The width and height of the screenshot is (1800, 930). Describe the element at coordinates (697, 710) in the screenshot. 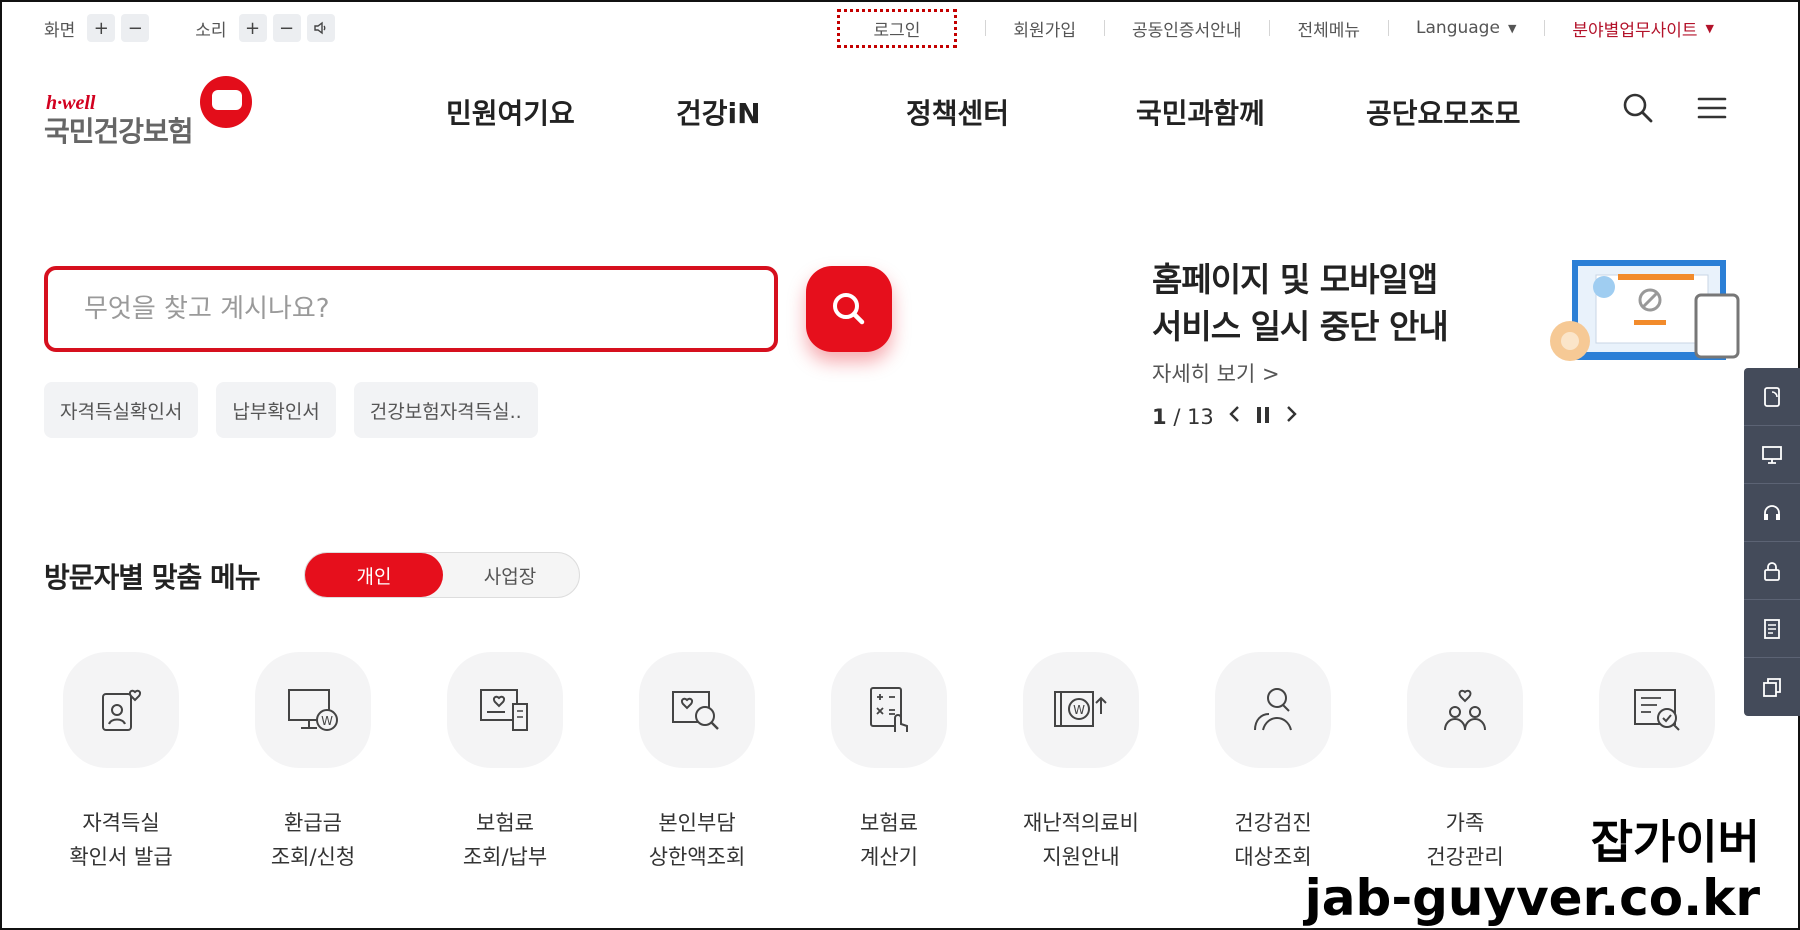

I see `search-heart-icon` at that location.